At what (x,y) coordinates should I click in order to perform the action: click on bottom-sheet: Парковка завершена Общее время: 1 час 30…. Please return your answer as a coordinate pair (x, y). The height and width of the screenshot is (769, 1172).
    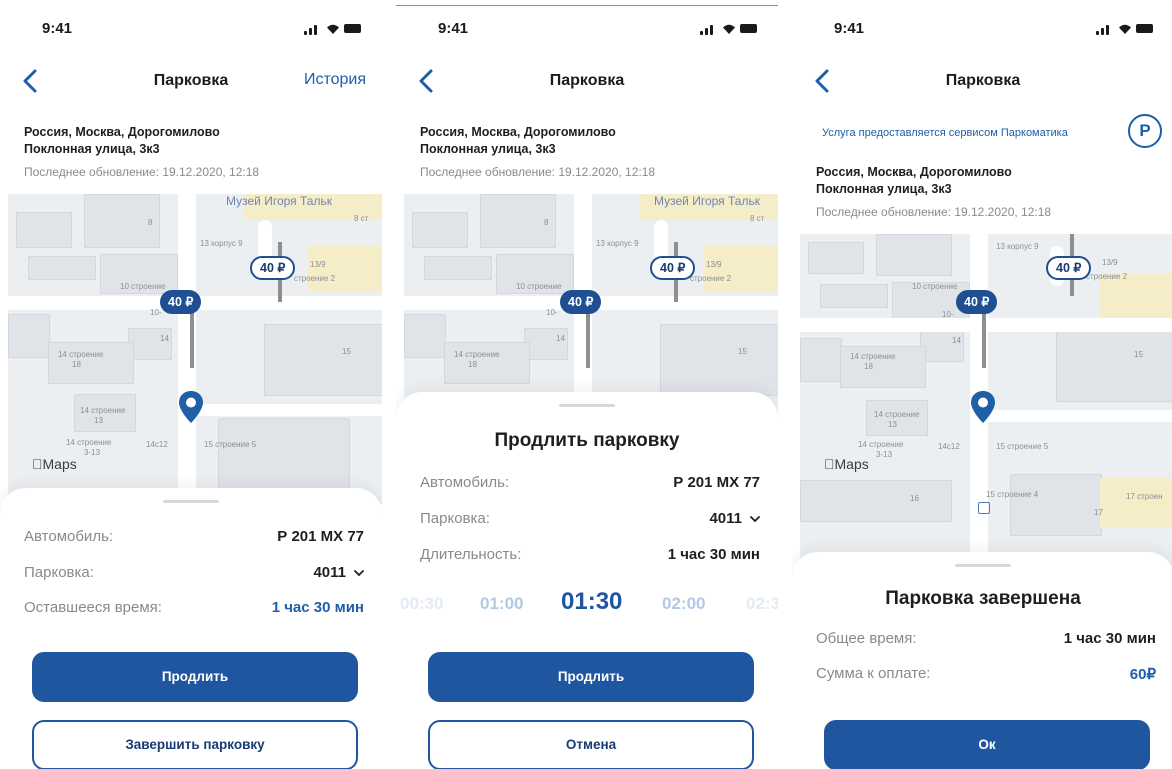
    Looking at the image, I should click on (982, 660).